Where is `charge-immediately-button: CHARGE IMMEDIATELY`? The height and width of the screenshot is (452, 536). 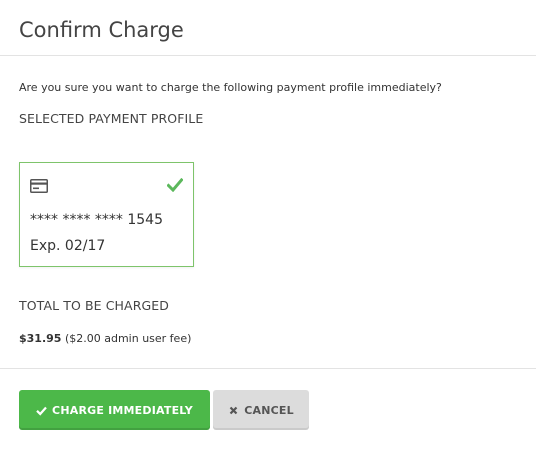
charge-immediately-button: CHARGE IMMEDIATELY is located at coordinates (114, 410).